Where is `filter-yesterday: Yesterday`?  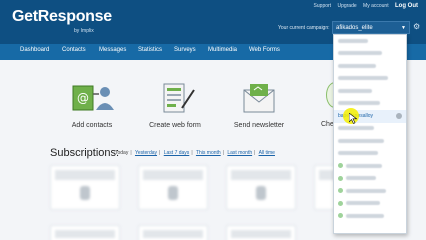
filter-yesterday: Yesterday is located at coordinates (146, 153).